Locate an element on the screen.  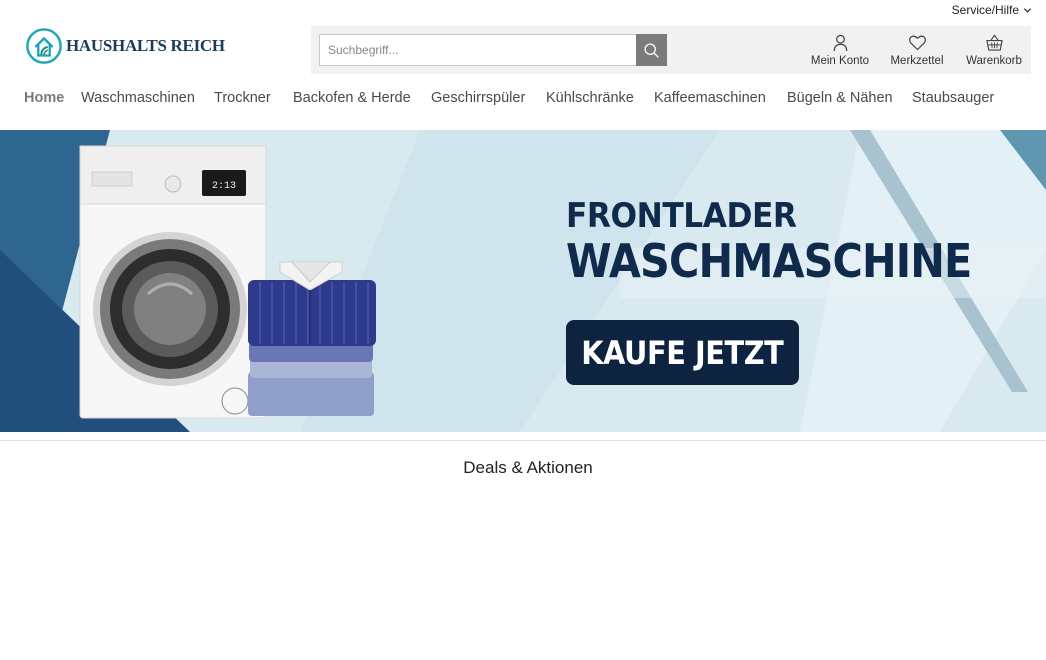
heart-icon is located at coordinates (917, 43).